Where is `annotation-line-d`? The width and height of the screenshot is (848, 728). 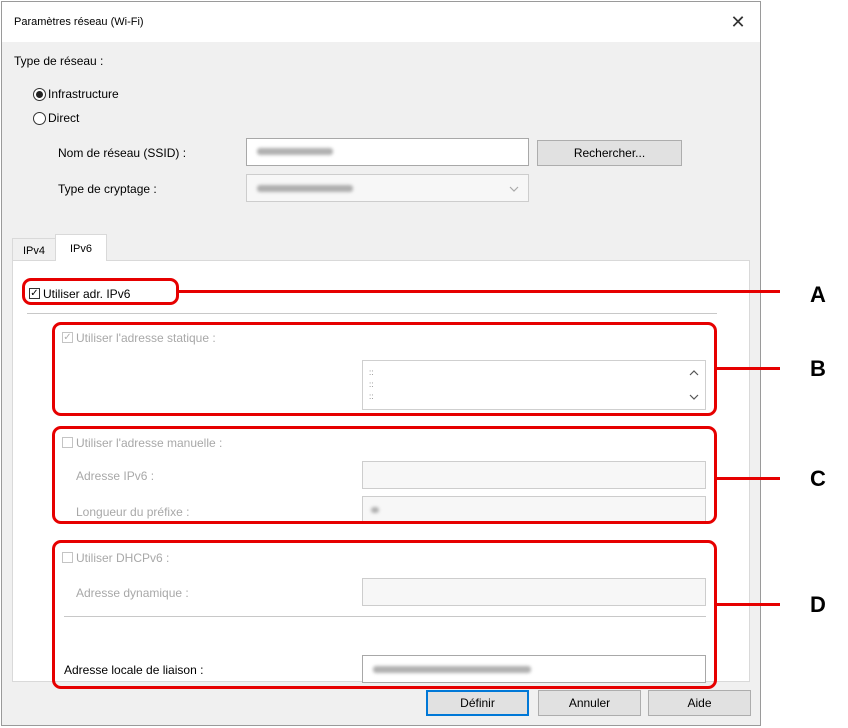
annotation-line-d is located at coordinates (748, 604).